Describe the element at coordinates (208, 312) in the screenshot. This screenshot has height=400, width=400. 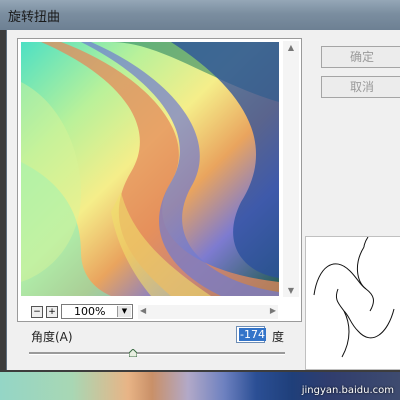
I see `preview-horizontal-scrollbar: ◀ ▶` at that location.